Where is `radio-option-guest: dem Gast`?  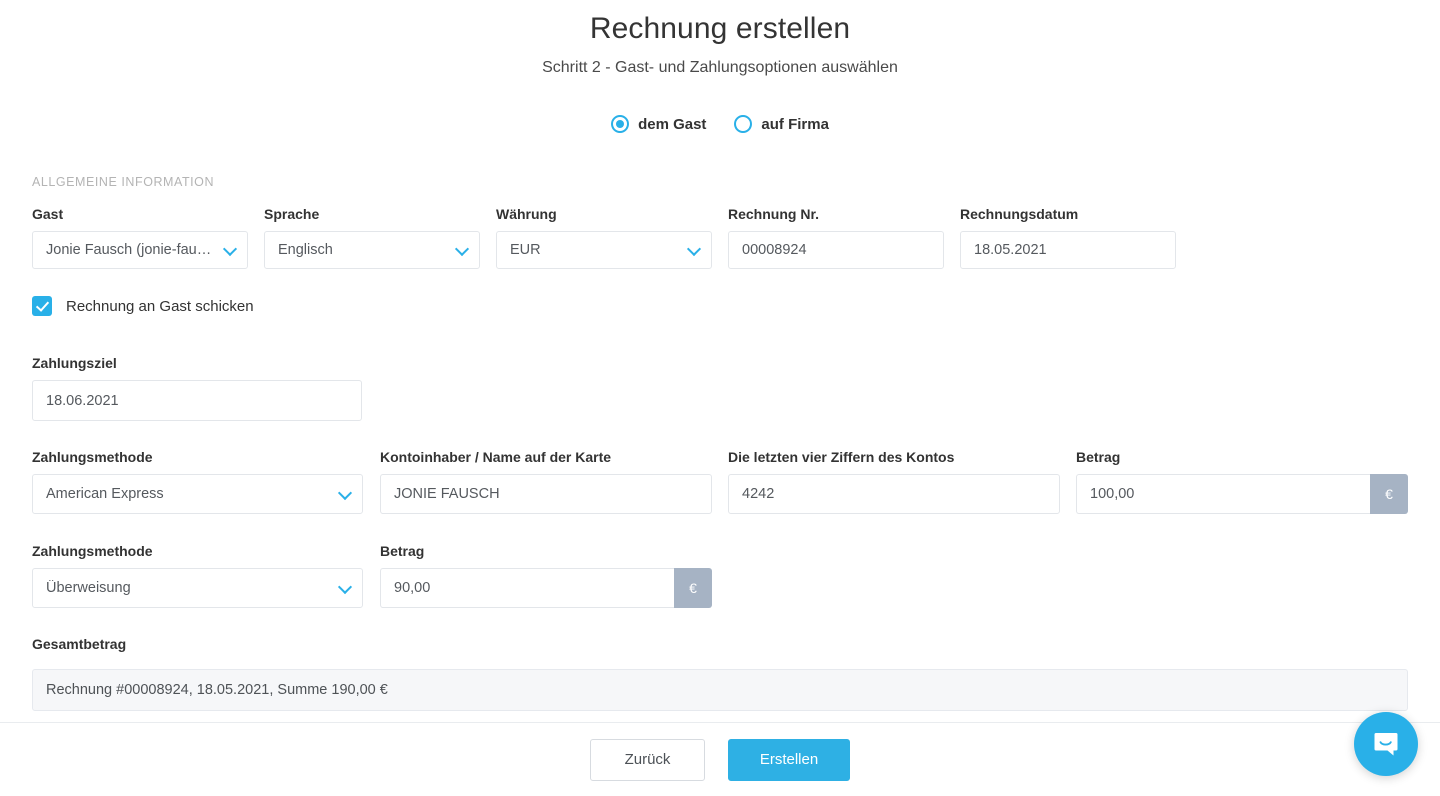
radio-option-guest: dem Gast is located at coordinates (658, 124).